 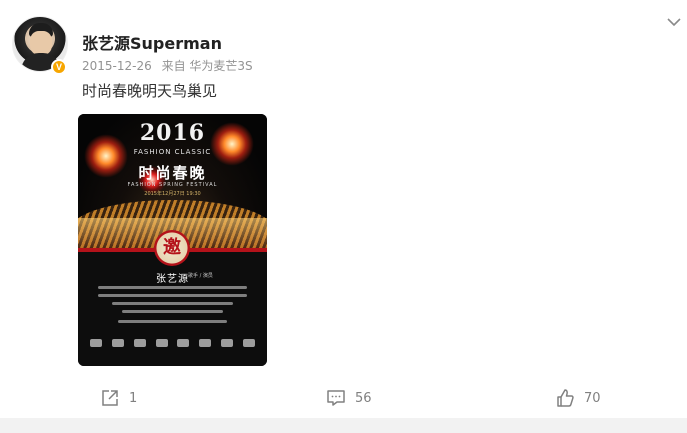 I want to click on avatar-face, so click(x=41, y=43).